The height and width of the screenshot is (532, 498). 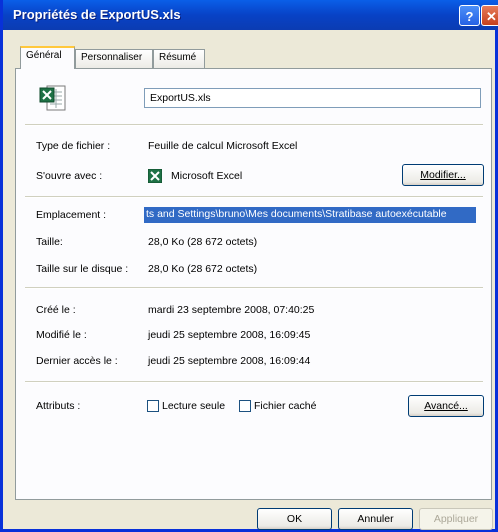 I want to click on opens-with-value: Microsoft Excel, so click(x=207, y=176).